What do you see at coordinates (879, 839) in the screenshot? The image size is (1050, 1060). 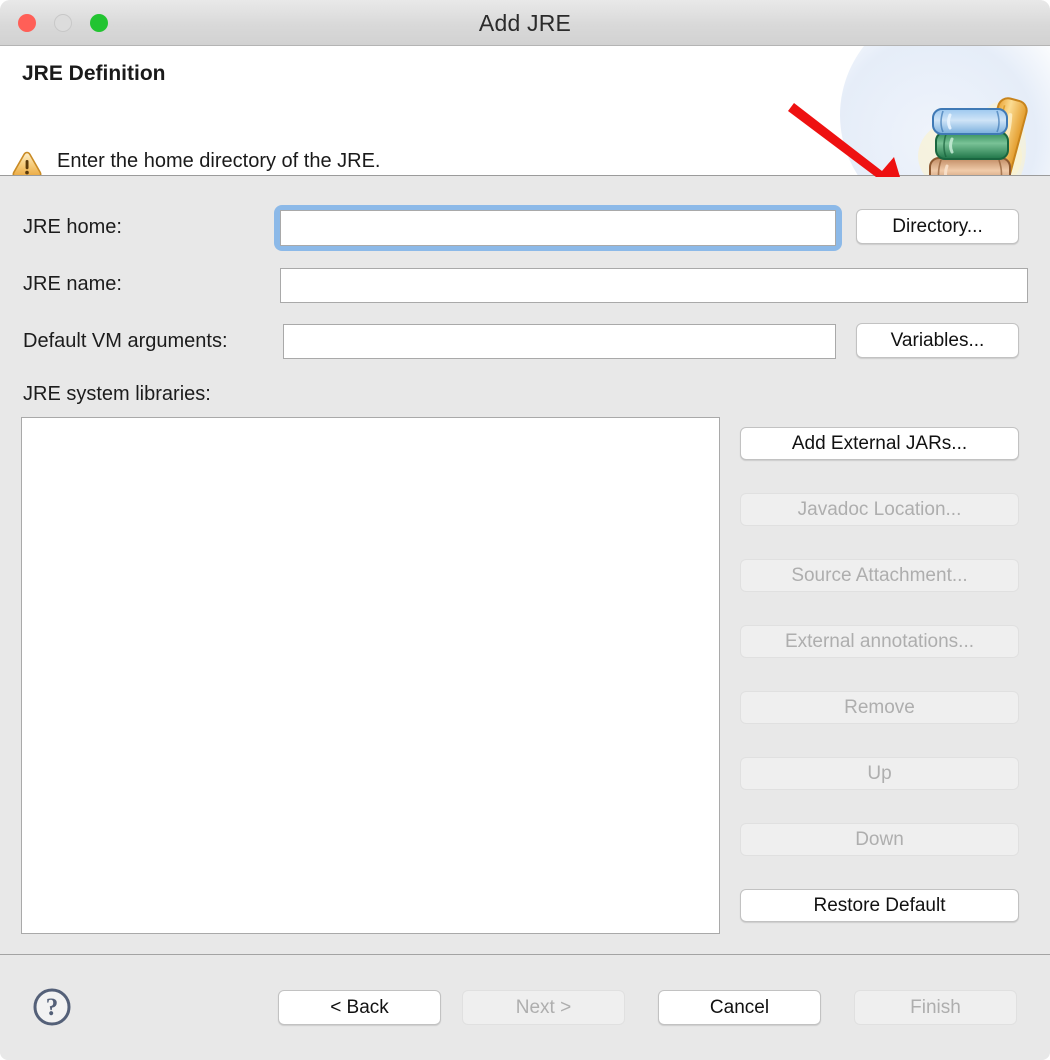 I see `move-down-button: Down` at bounding box center [879, 839].